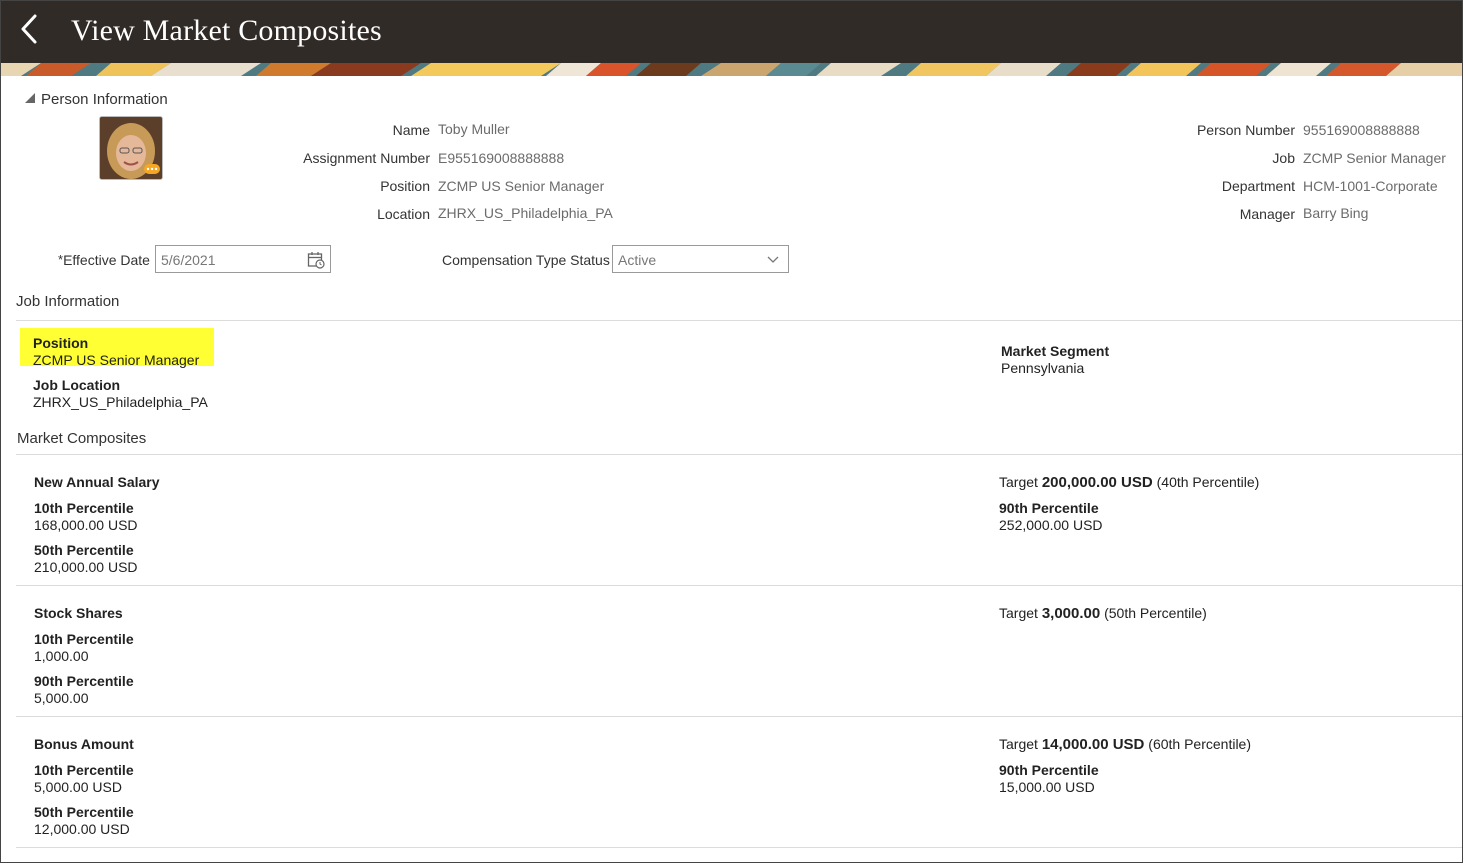 The width and height of the screenshot is (1465, 865). What do you see at coordinates (526, 260) in the screenshot?
I see `comp-type-status-label: Compensation Type Status` at bounding box center [526, 260].